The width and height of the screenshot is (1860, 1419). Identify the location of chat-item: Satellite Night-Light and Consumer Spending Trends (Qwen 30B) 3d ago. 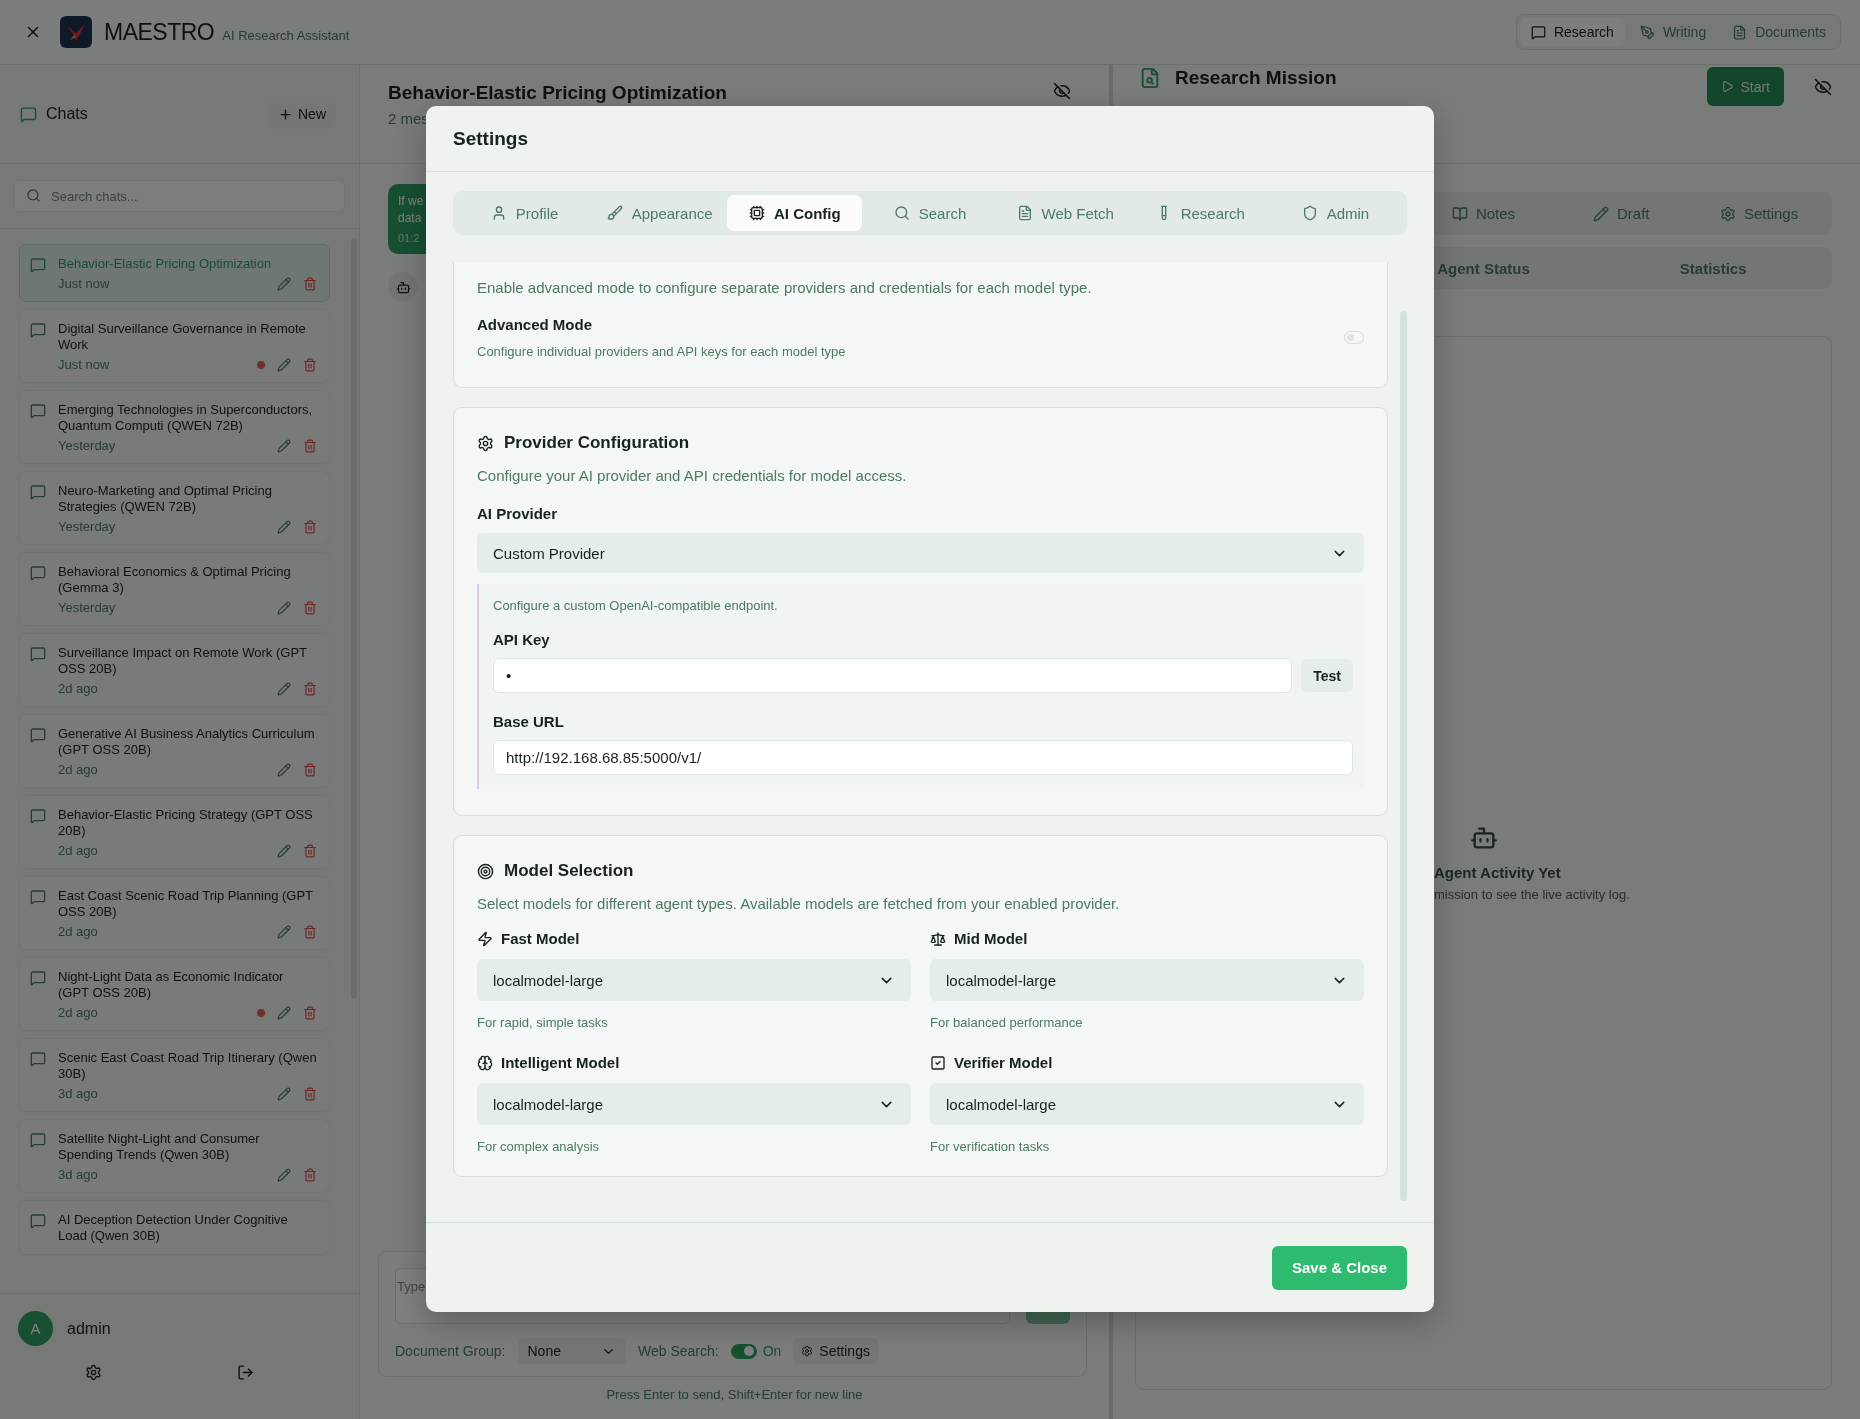
(174, 1156).